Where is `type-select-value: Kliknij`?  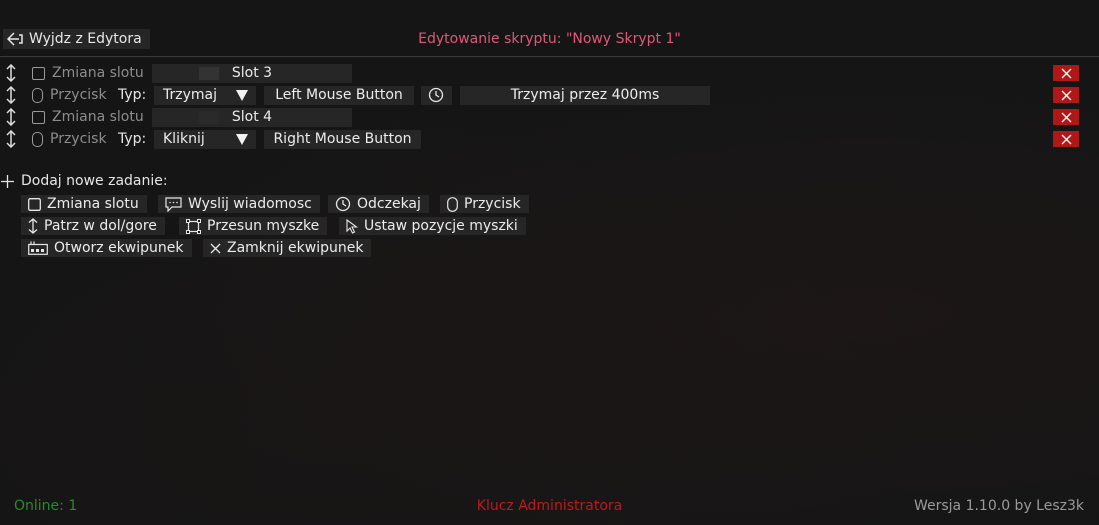 type-select-value: Kliknij is located at coordinates (184, 139).